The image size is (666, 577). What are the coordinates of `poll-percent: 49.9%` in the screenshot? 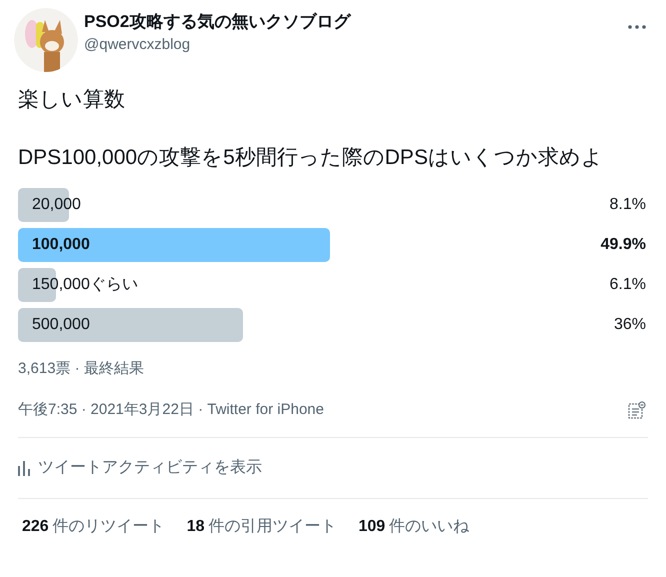 It's located at (623, 245).